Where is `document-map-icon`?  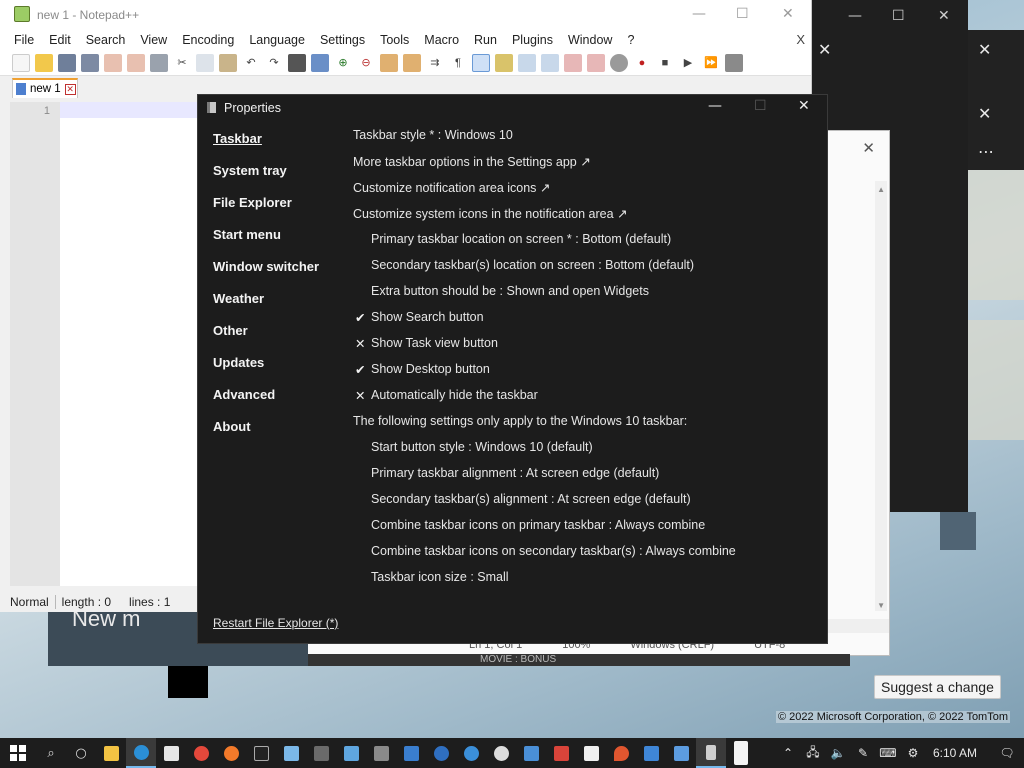 document-map-icon is located at coordinates (550, 62).